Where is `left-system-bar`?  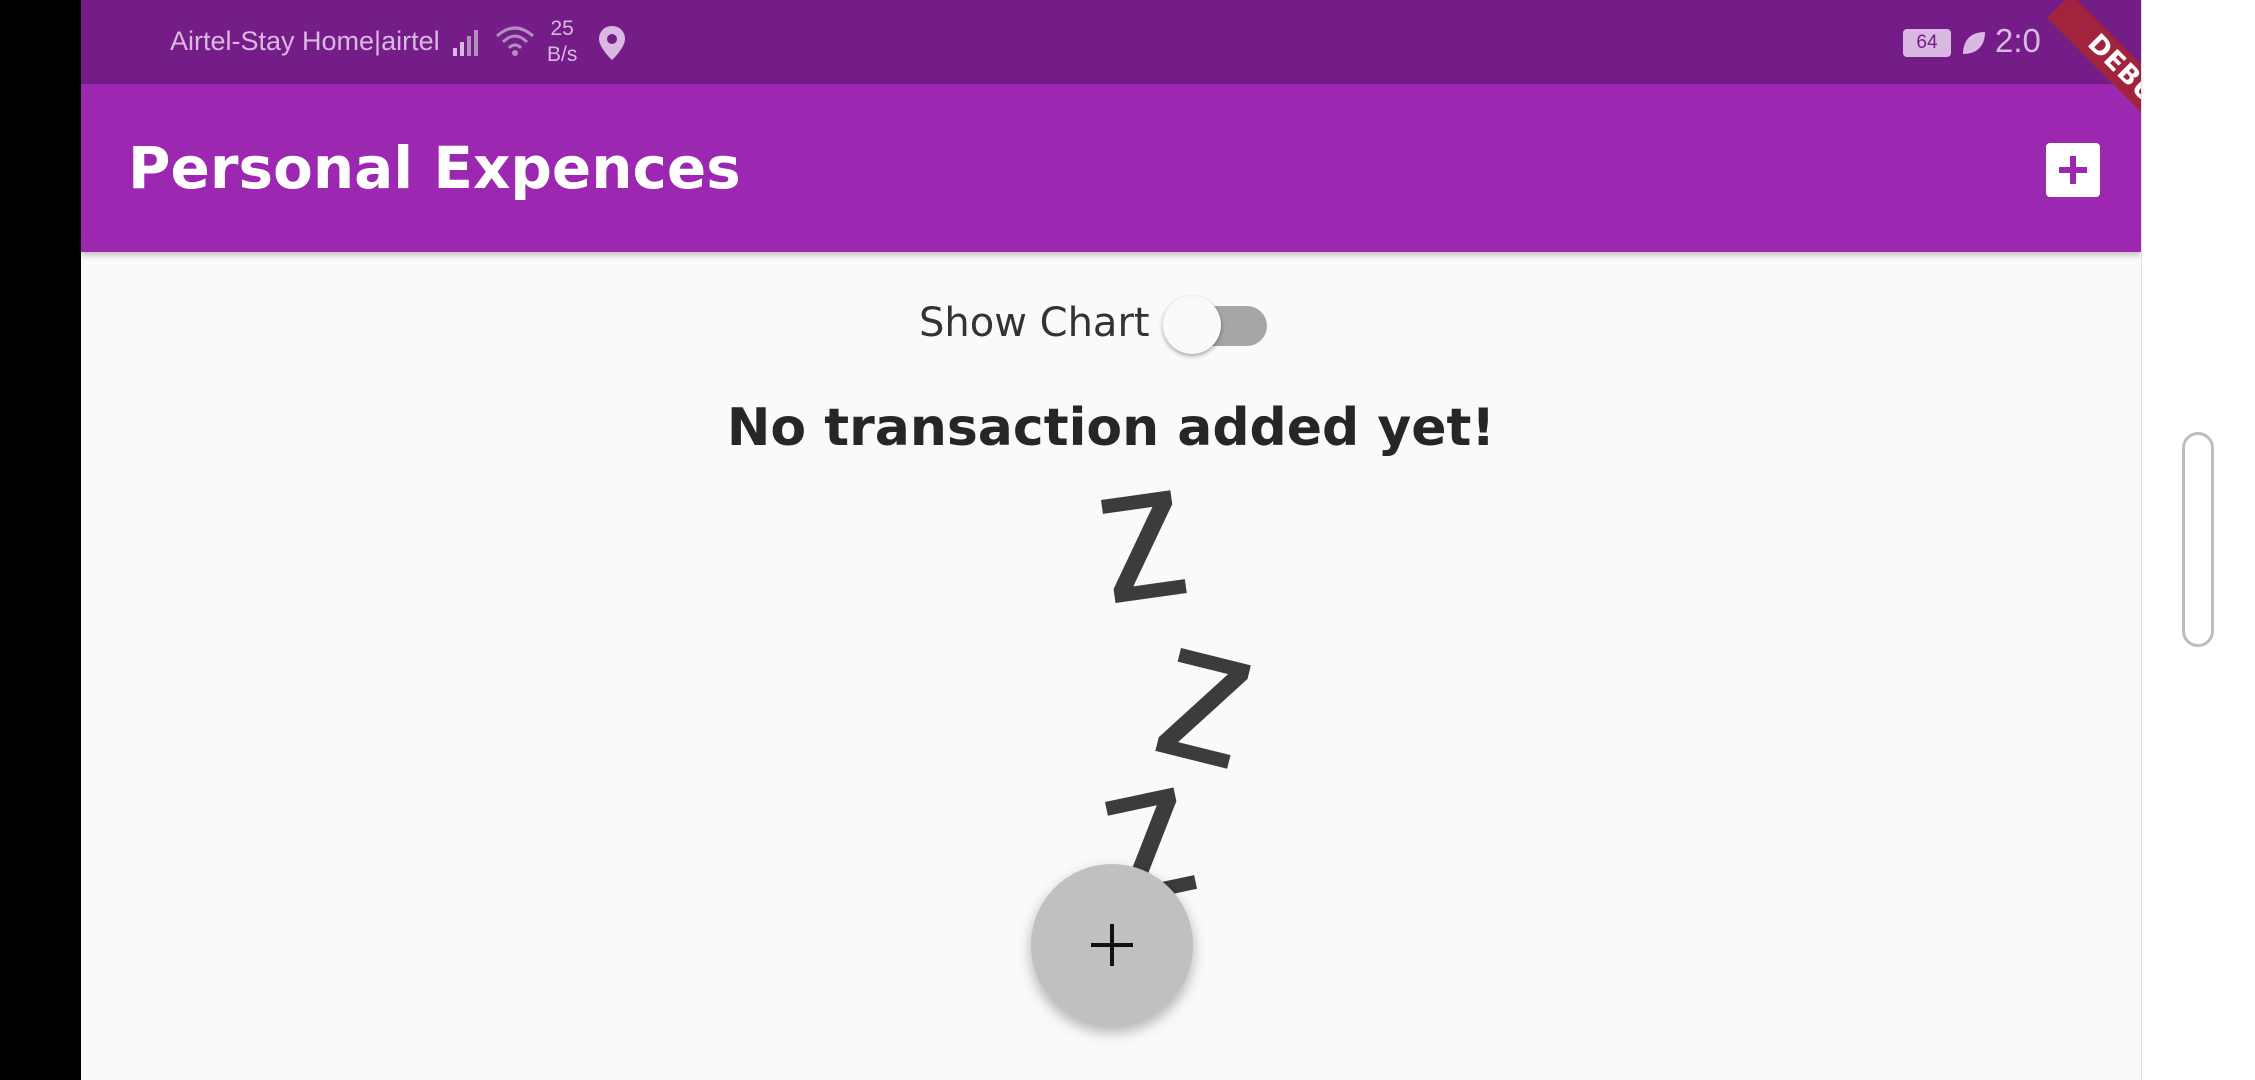 left-system-bar is located at coordinates (40, 540).